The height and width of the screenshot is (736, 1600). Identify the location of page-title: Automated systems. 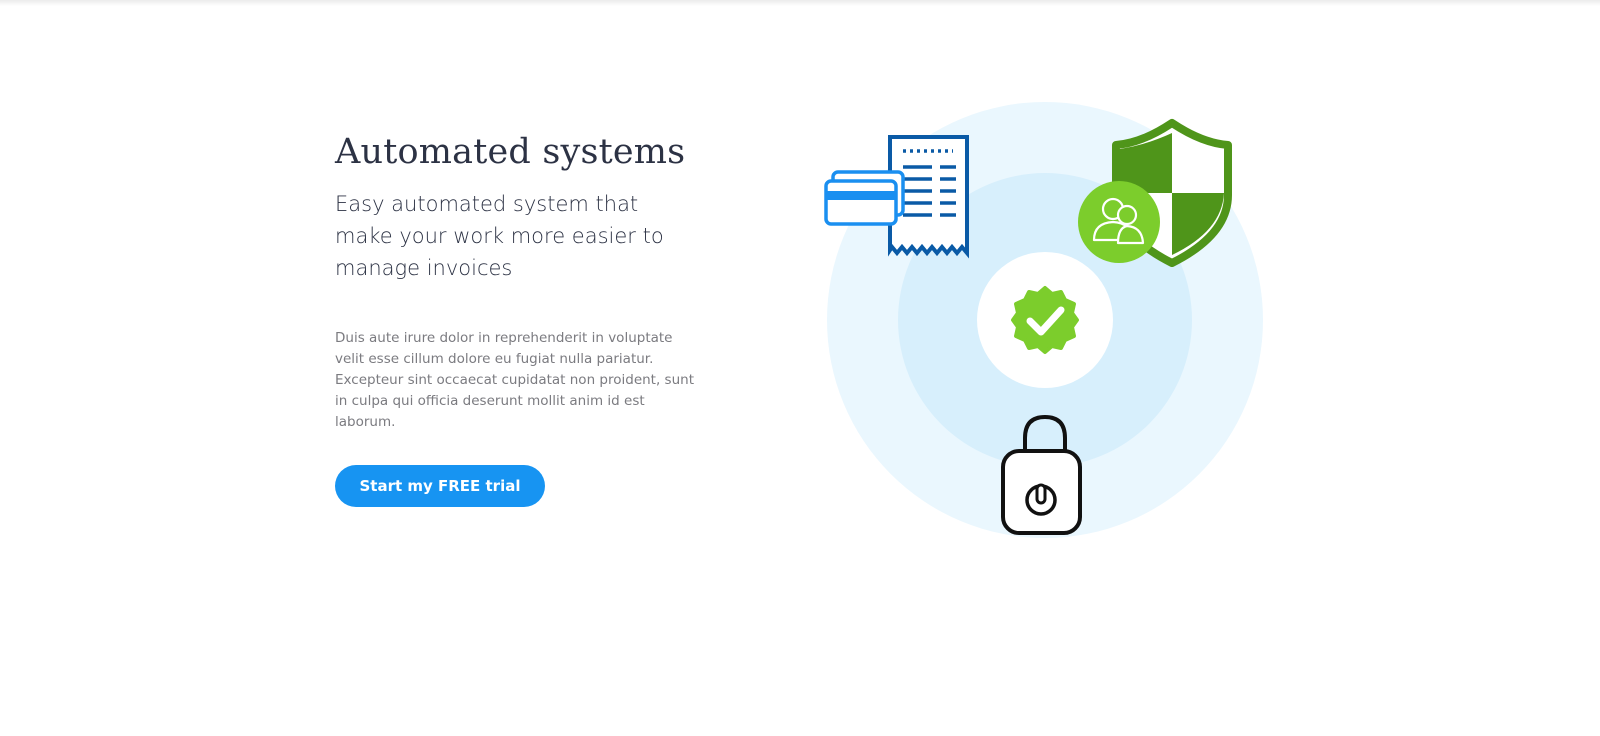
(510, 152).